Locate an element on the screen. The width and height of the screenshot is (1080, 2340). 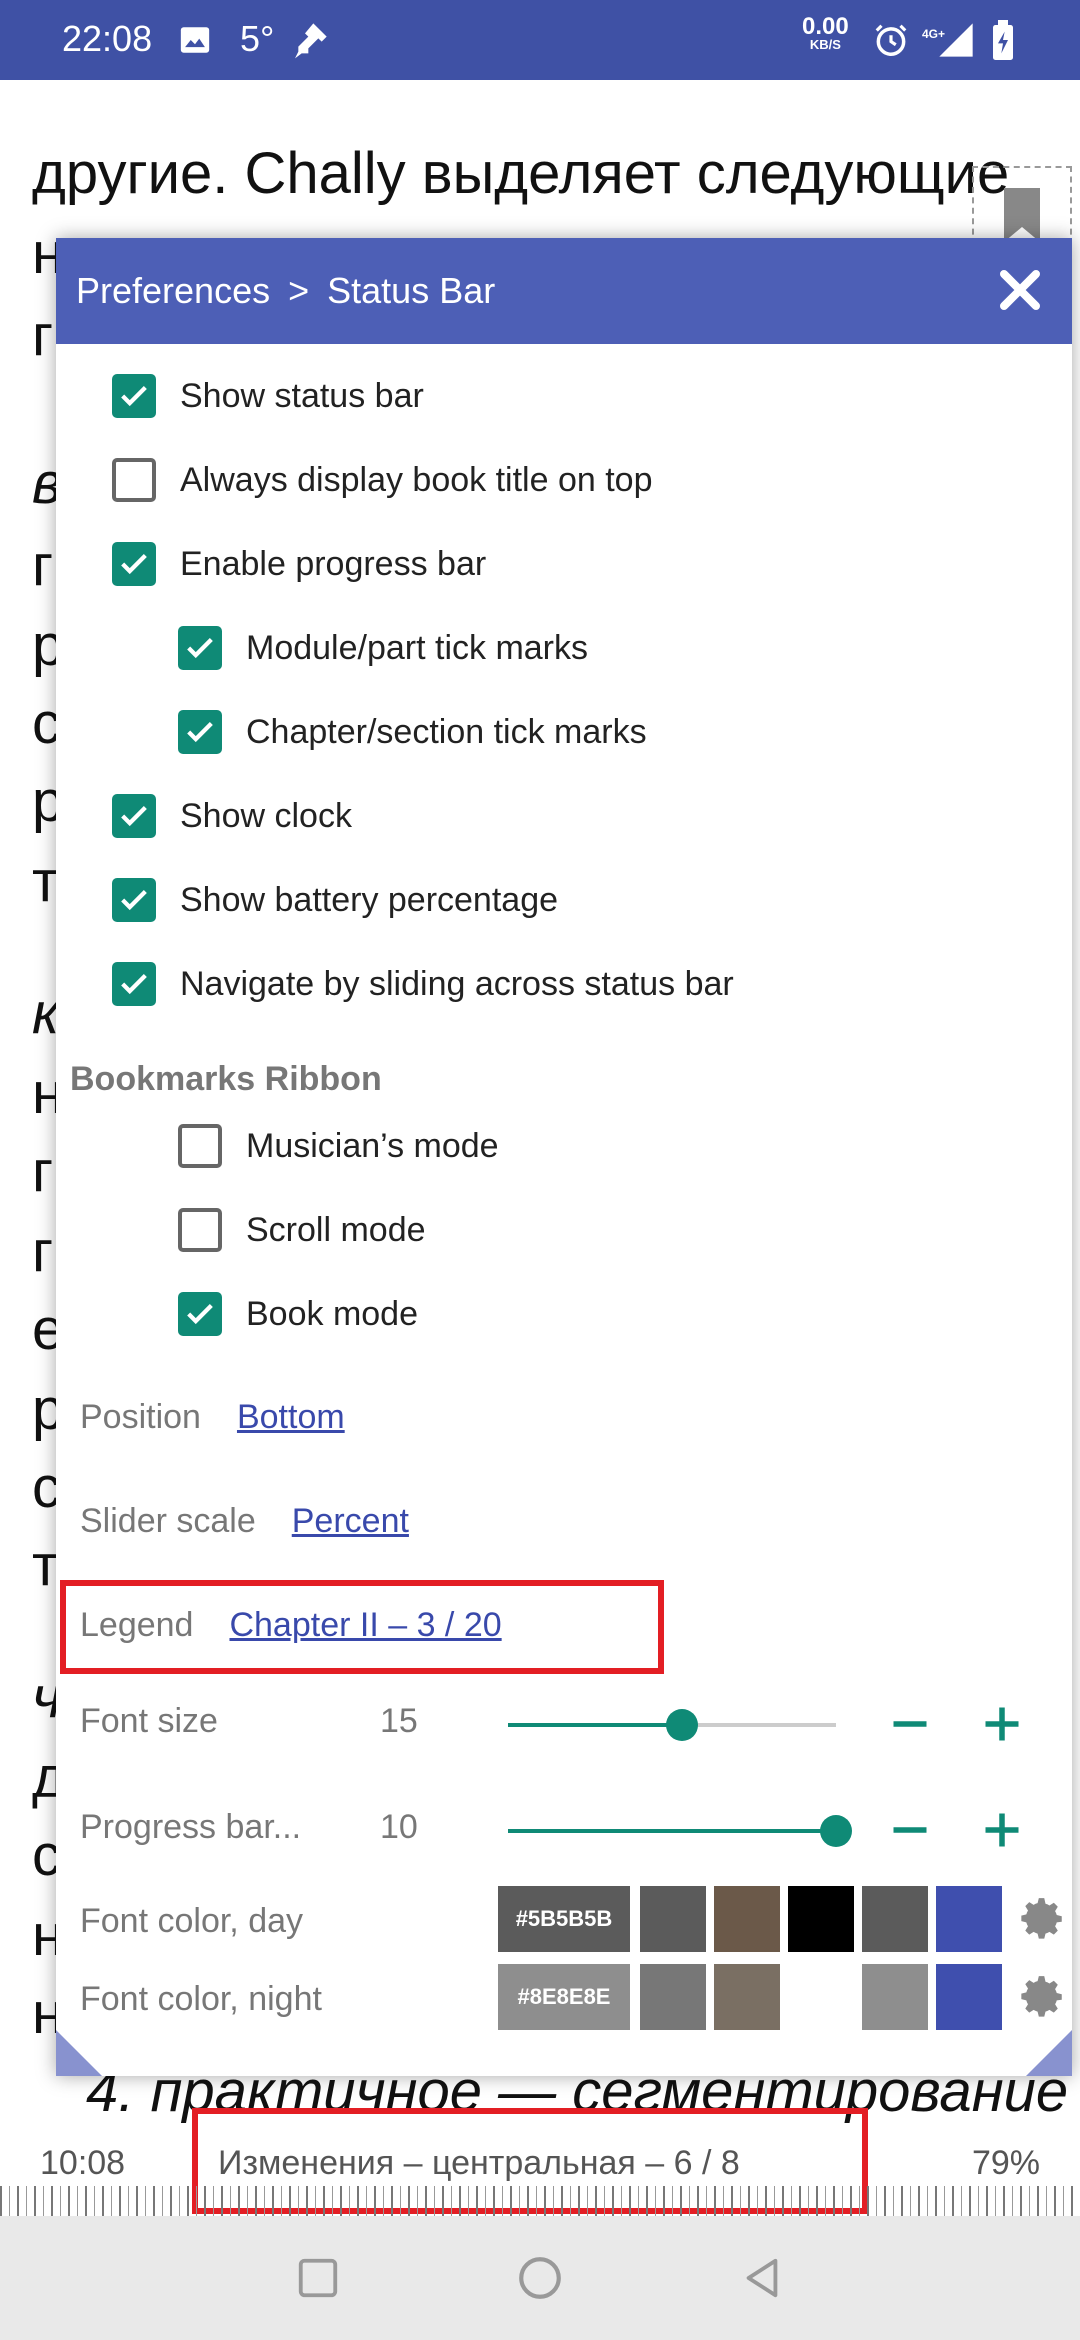
resize-handle-right is located at coordinates (1049, 2053).